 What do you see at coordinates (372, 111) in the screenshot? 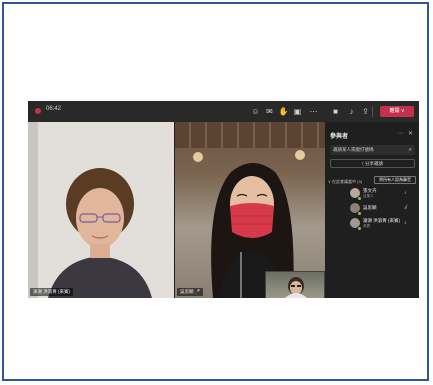
I see `toolbar-divider` at bounding box center [372, 111].